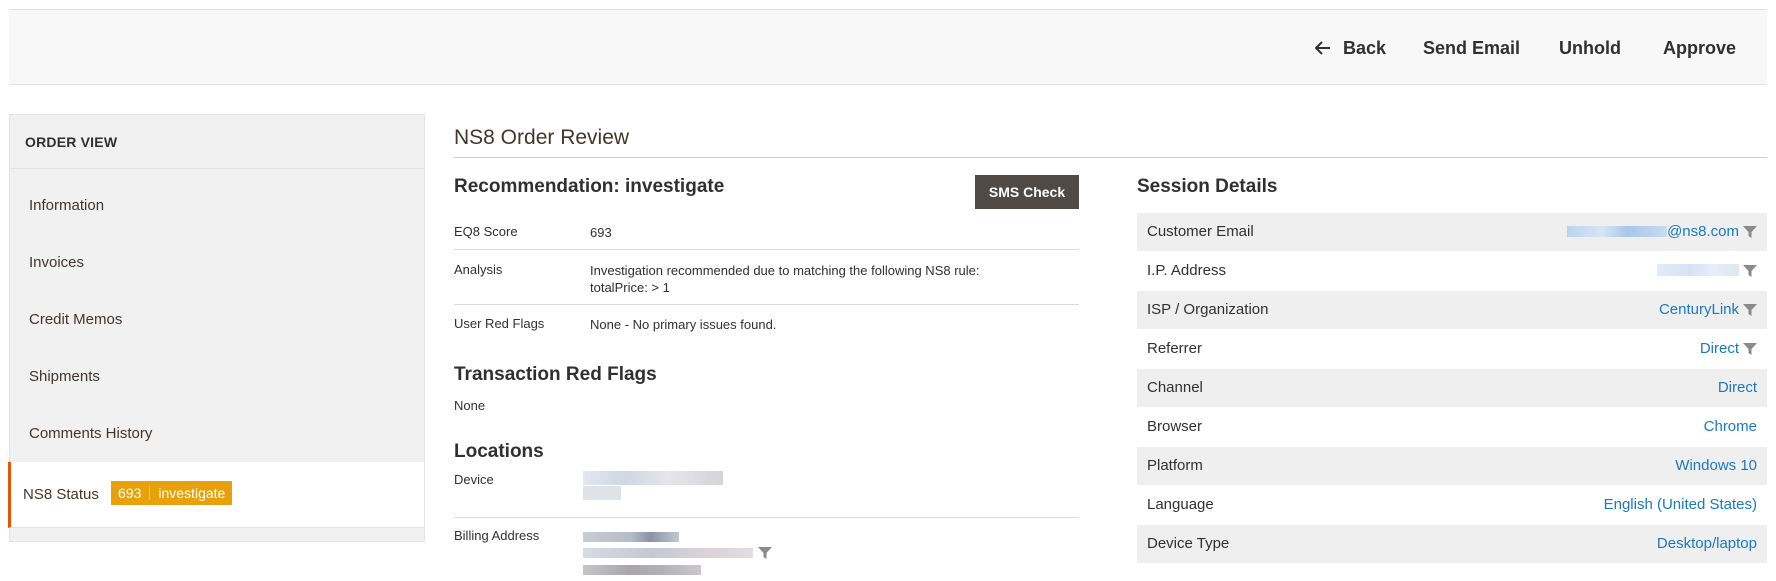  What do you see at coordinates (1208, 309) in the screenshot?
I see `row-label: ISP / Organization` at bounding box center [1208, 309].